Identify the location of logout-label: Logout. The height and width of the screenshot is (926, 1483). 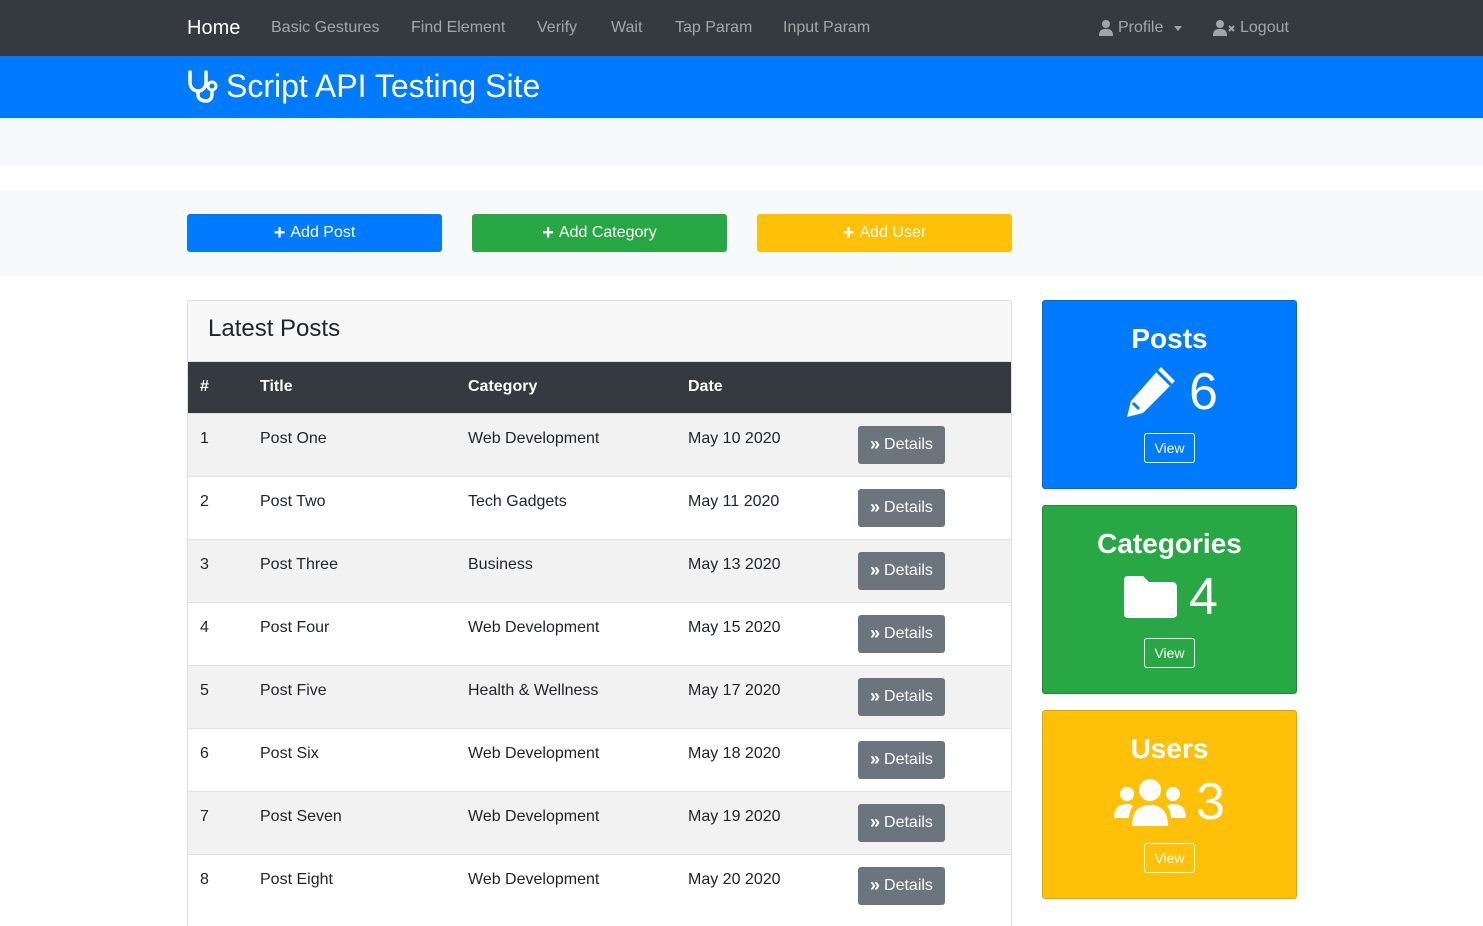
(1264, 27).